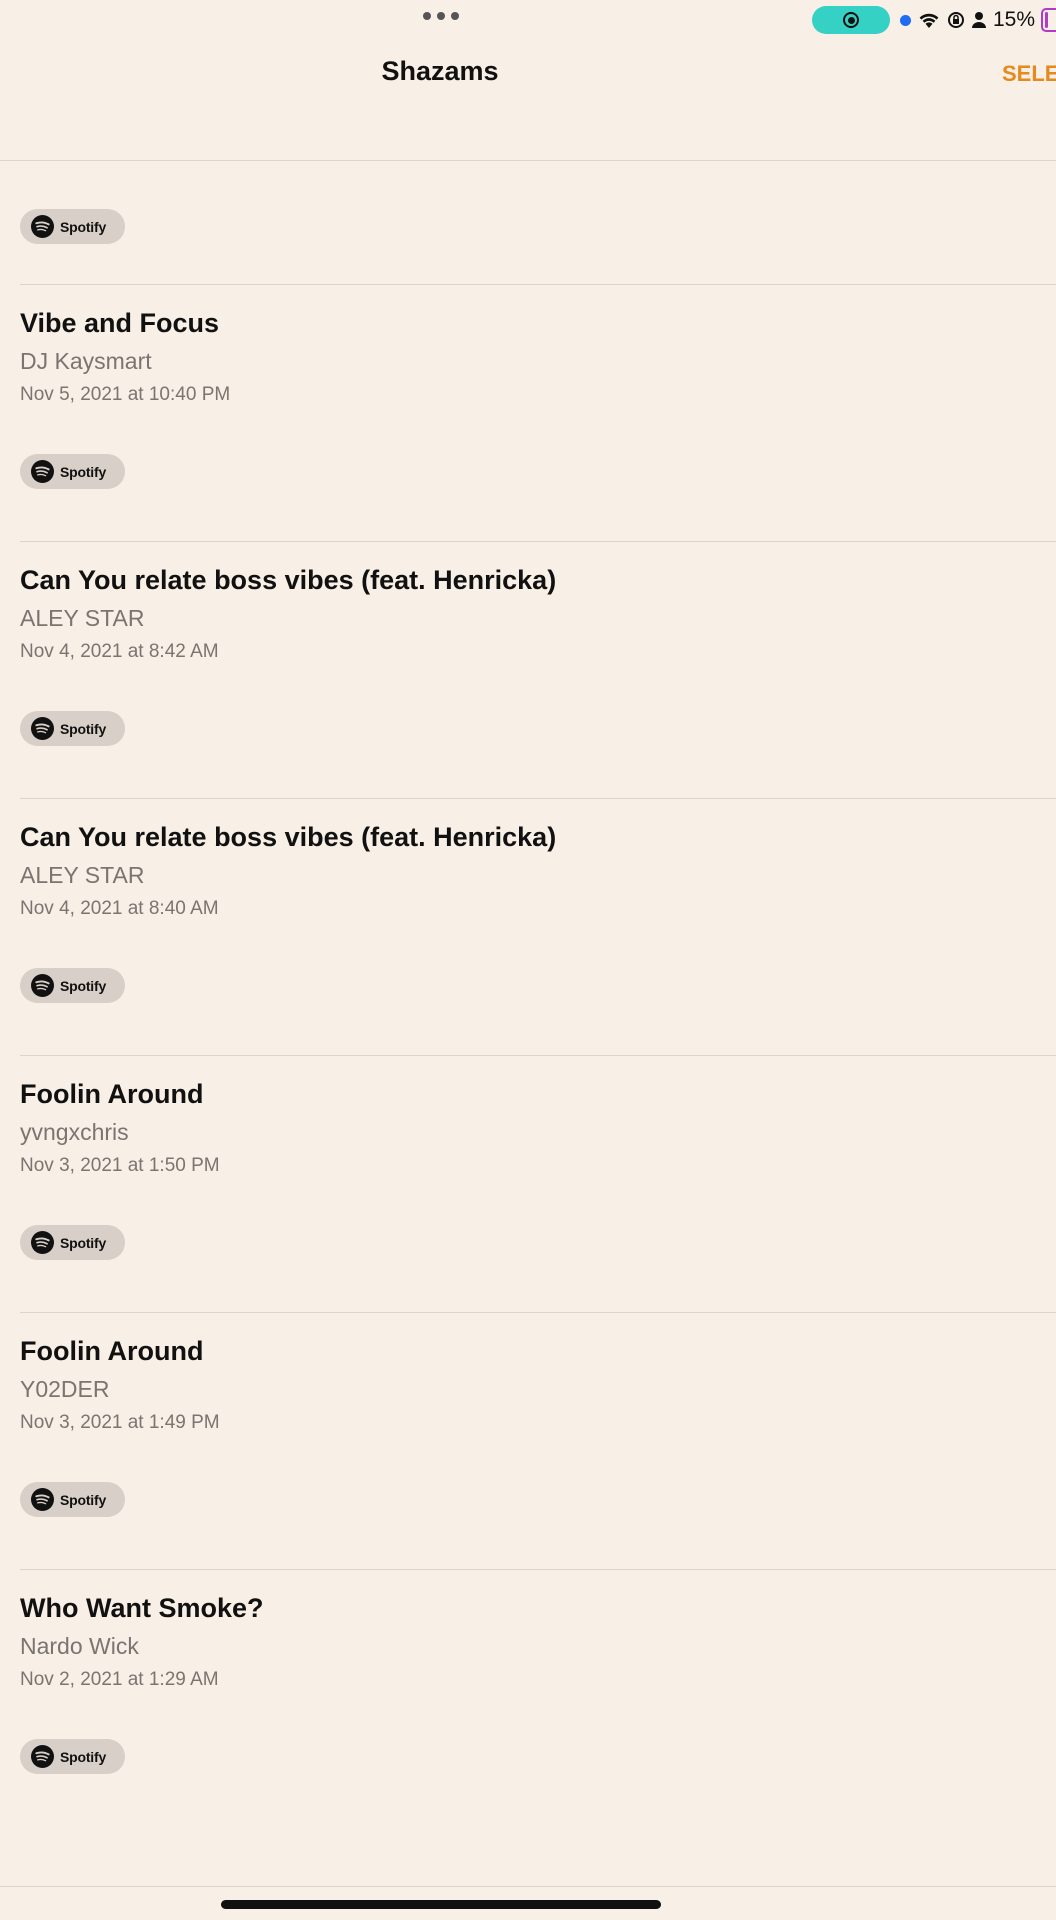 The width and height of the screenshot is (1056, 1920). I want to click on shazam-date: Nov 2, 2021 at 1:29 AM, so click(119, 1679).